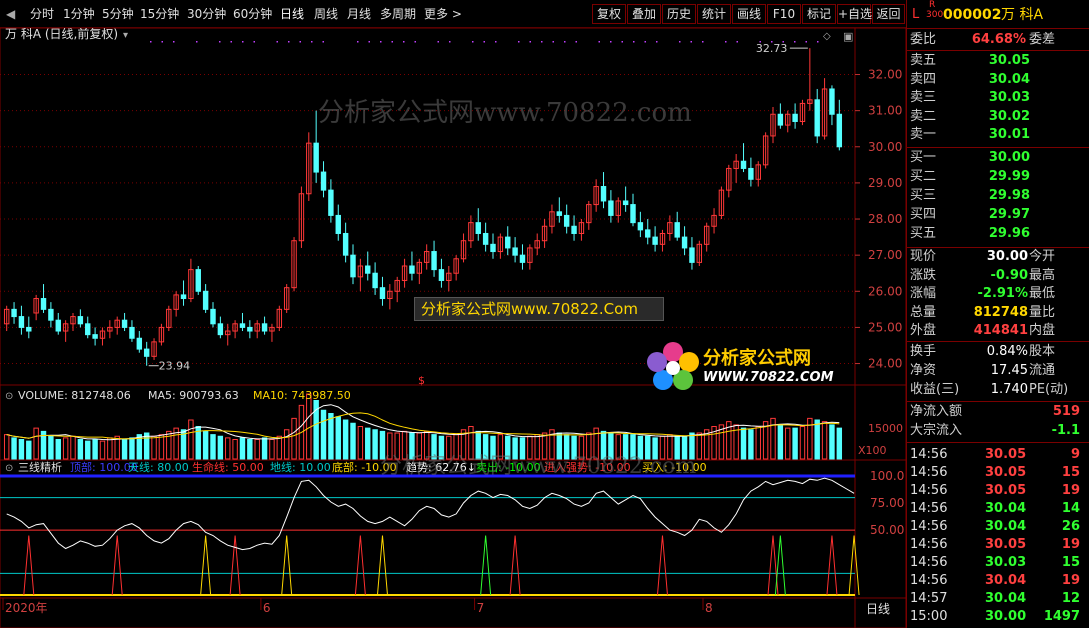 Image resolution: width=1089 pixels, height=628 pixels. I want to click on period-tab-60min: 60分钟, so click(252, 14).